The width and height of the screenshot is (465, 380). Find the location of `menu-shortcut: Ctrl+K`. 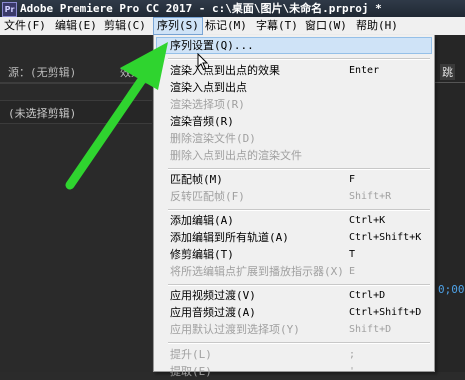

menu-shortcut: Ctrl+K is located at coordinates (367, 220).